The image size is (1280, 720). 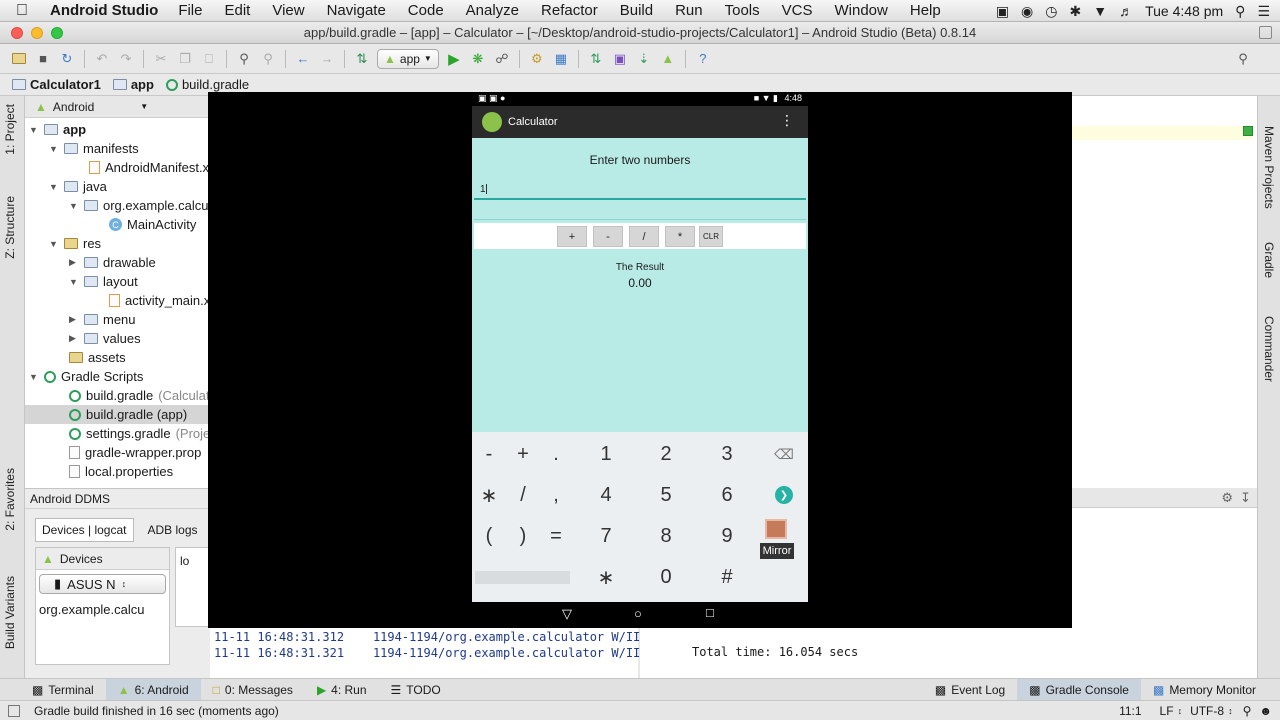 I want to click on logcat-tab-stub: lo, so click(x=192, y=587).